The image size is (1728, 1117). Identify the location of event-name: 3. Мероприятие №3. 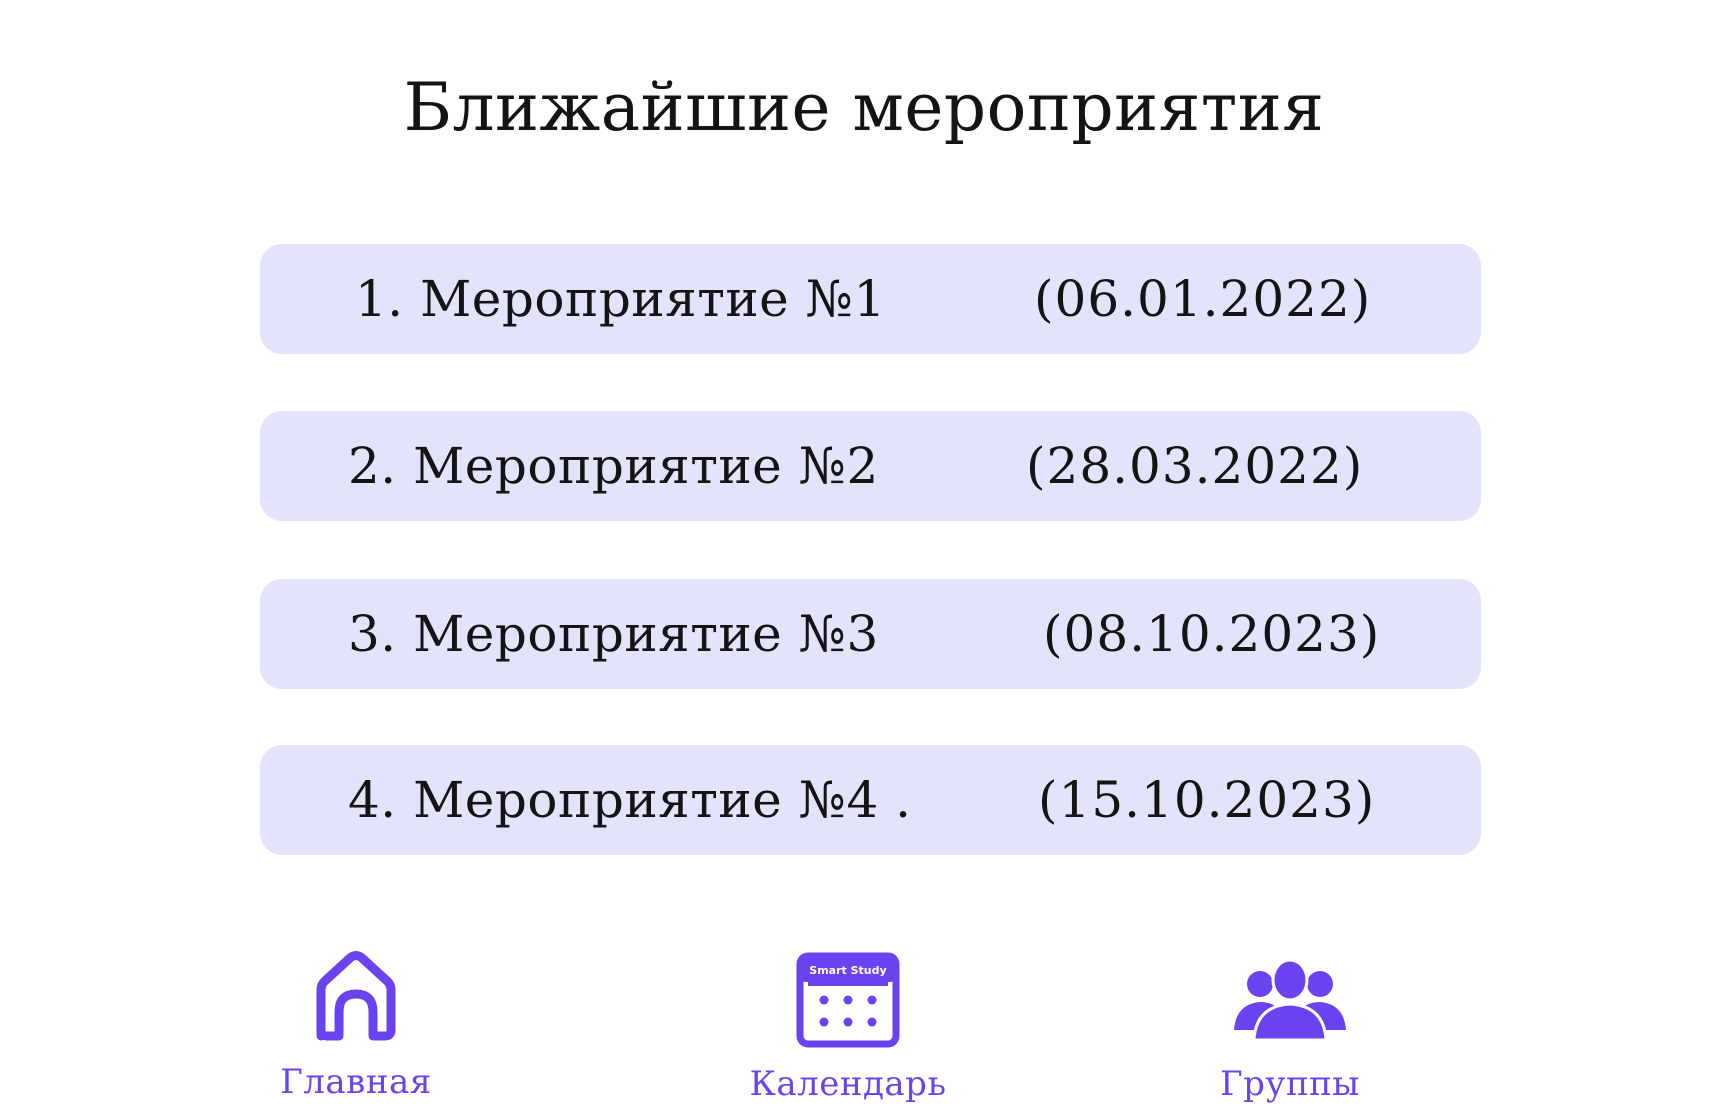
(613, 634).